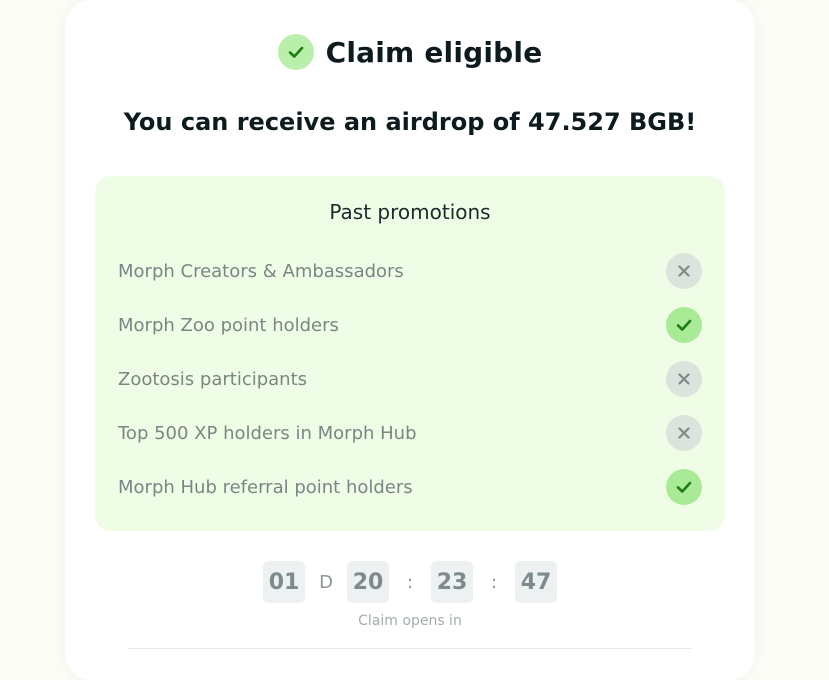  What do you see at coordinates (326, 582) in the screenshot?
I see `countdown-days-unit: D` at bounding box center [326, 582].